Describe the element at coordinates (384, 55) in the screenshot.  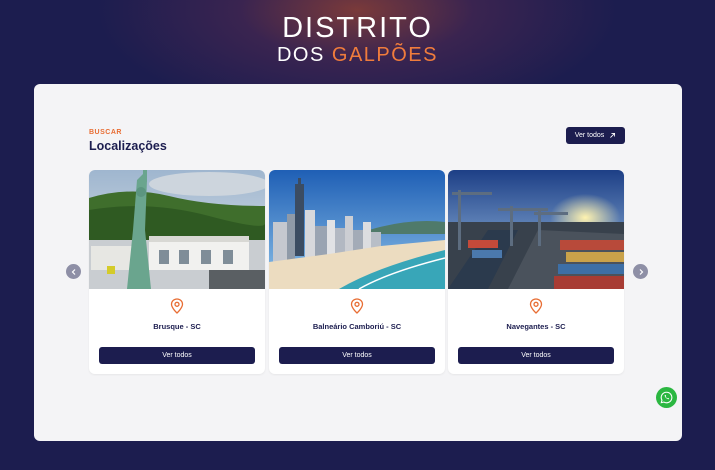
I see `logo-line2-accent: GALPÕES` at that location.